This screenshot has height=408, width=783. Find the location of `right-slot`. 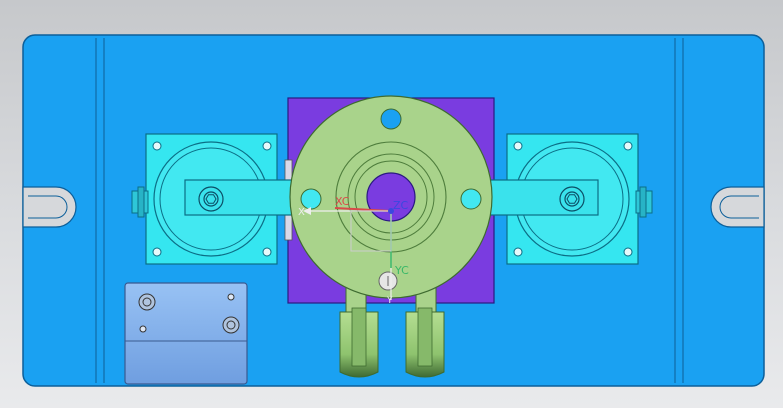

right-slot is located at coordinates (737, 207).